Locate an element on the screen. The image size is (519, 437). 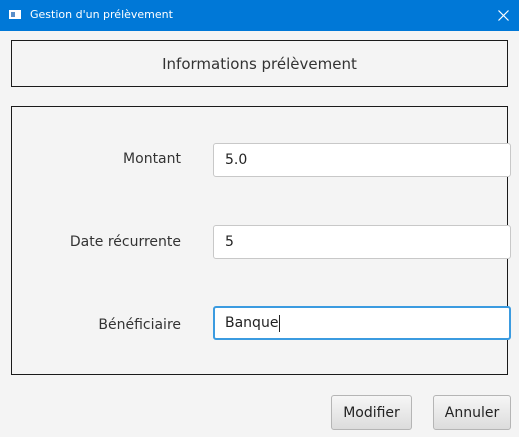
beneficiaire-label: Bénéficiaire is located at coordinates (139, 325).